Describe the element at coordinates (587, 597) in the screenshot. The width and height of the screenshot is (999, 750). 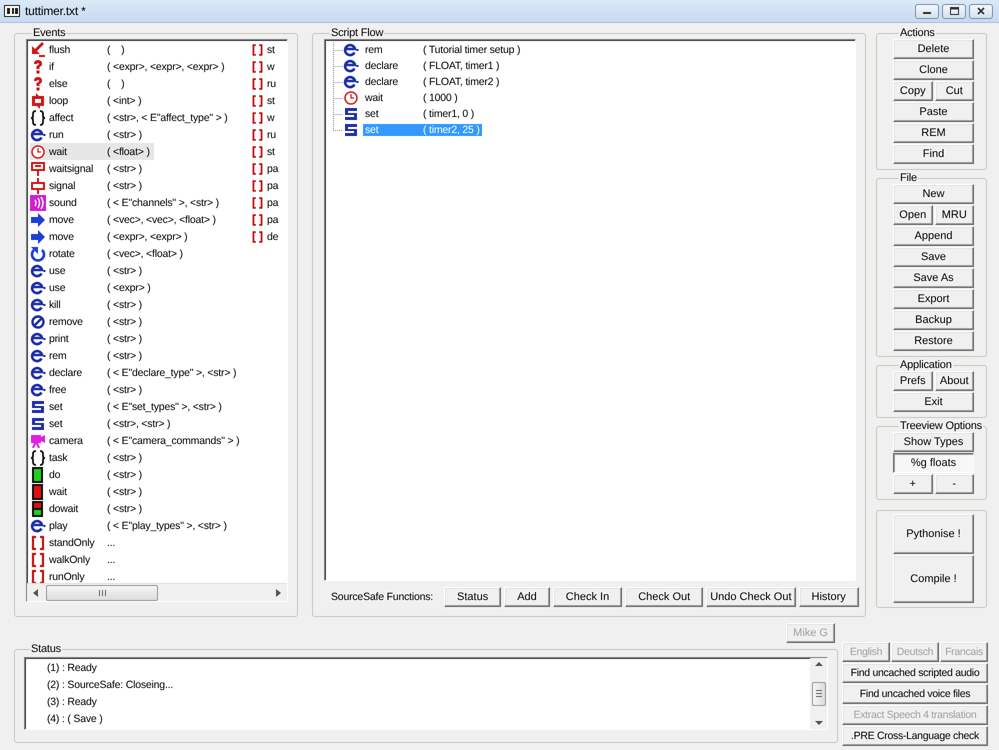
I see `sourcesafe-button: Check In` at that location.